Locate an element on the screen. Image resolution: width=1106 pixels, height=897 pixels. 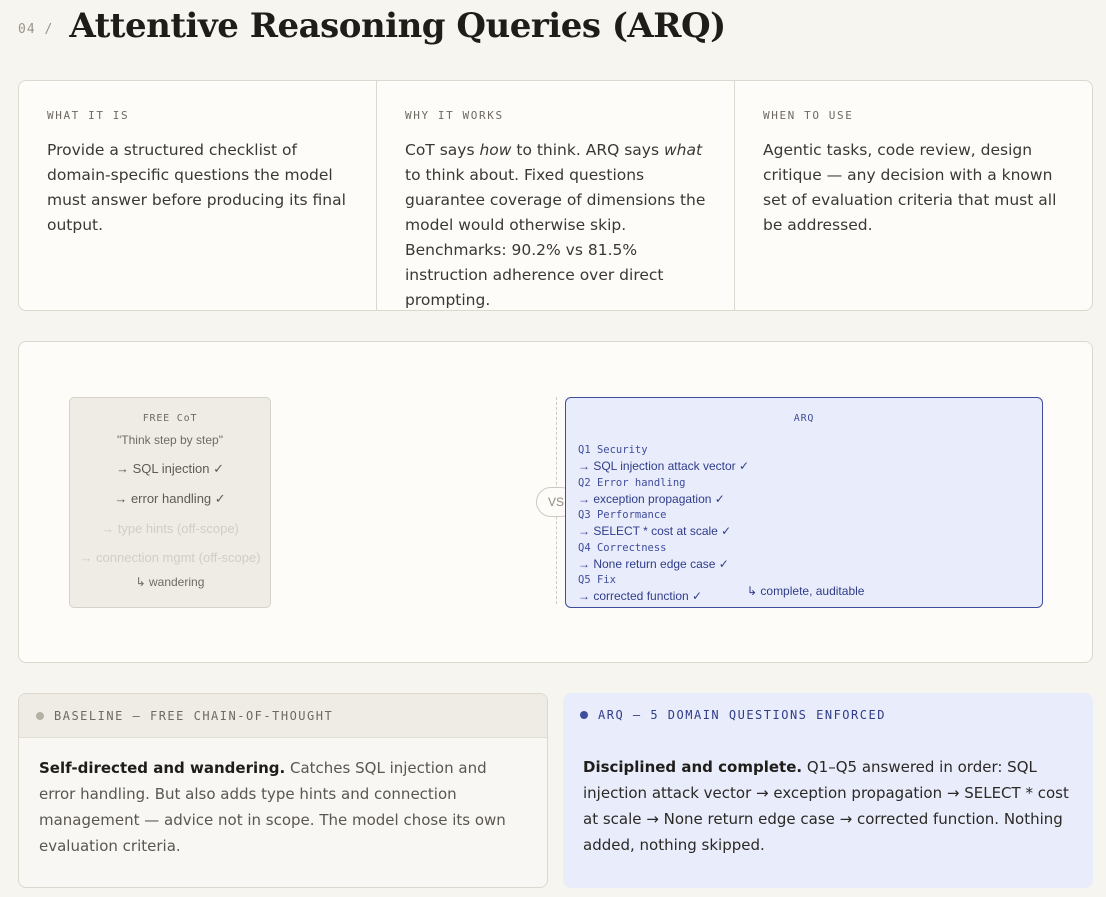
arq-question: Q4 Correctness is located at coordinates (622, 547).